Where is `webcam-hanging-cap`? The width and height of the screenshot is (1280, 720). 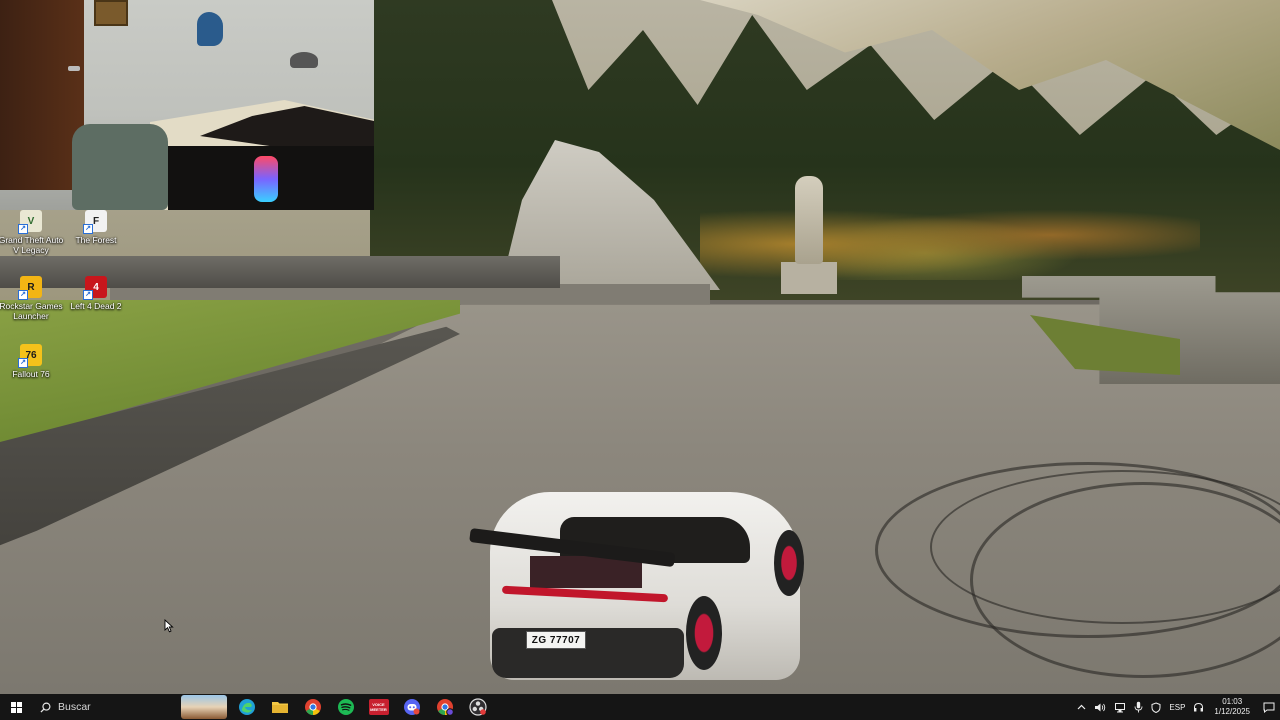 webcam-hanging-cap is located at coordinates (210, 29).